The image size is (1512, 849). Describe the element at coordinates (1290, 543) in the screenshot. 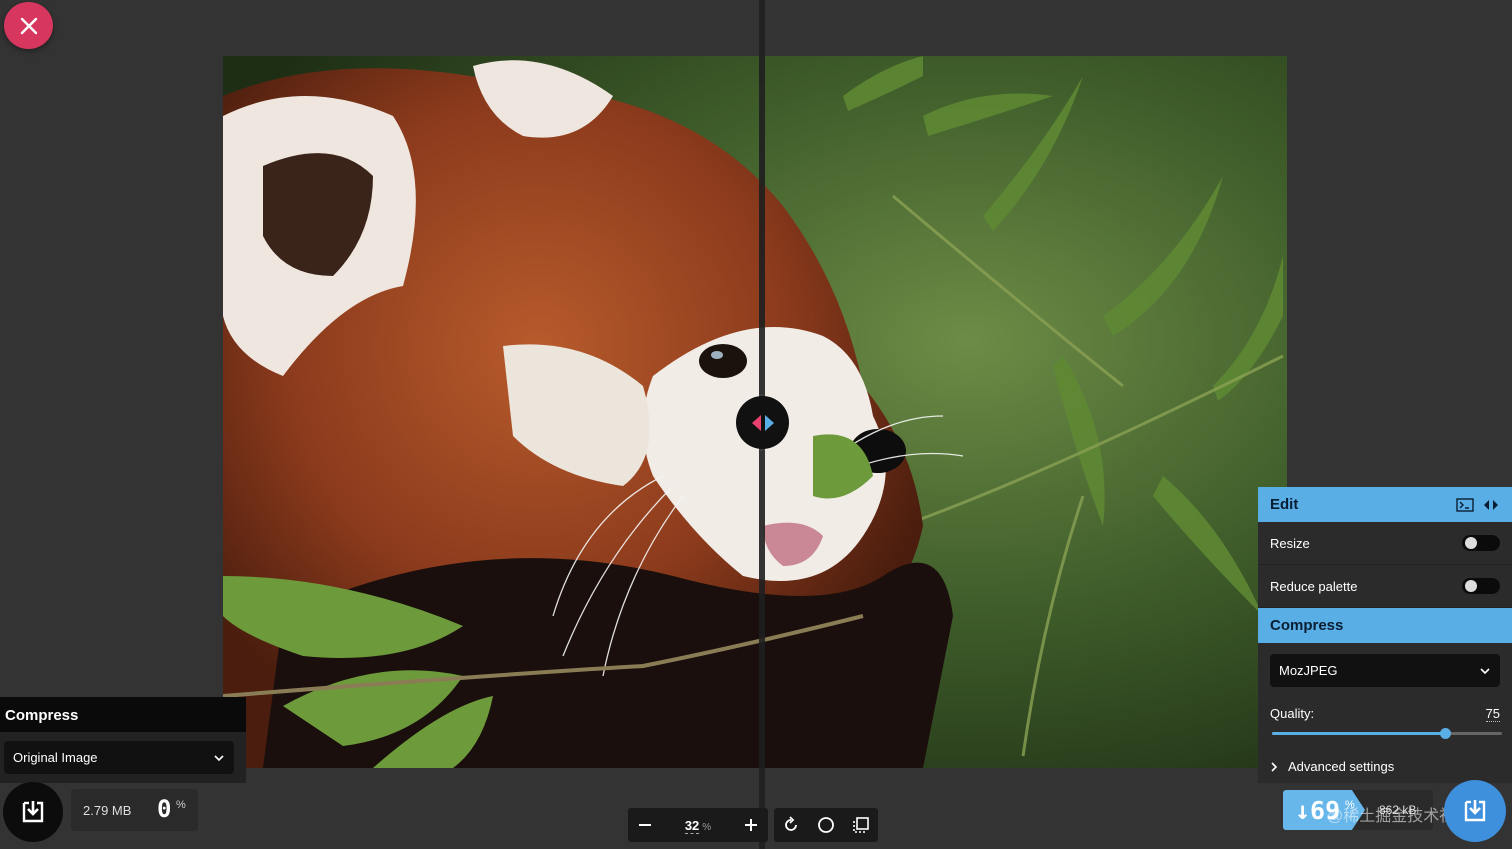

I see `resize-label: Resize` at that location.